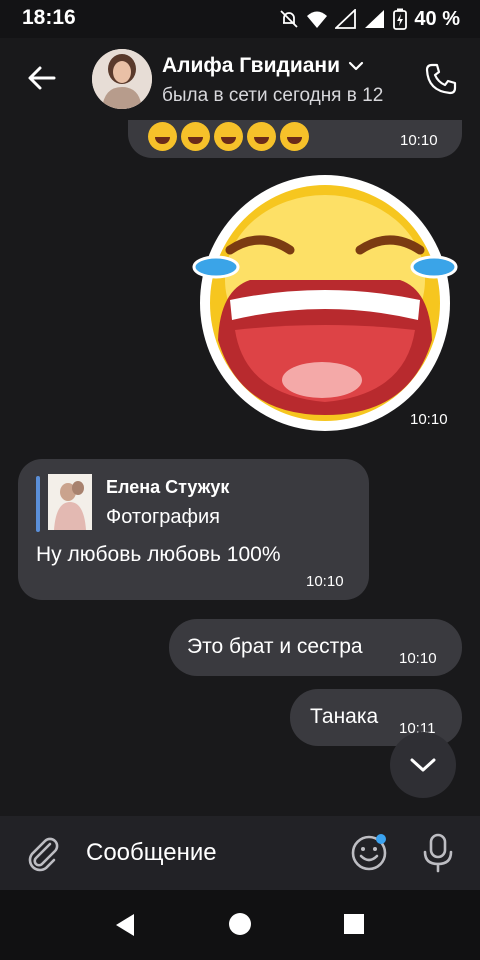  Describe the element at coordinates (251, 66) in the screenshot. I see `contact-name: Алифа Гвидиани` at that location.